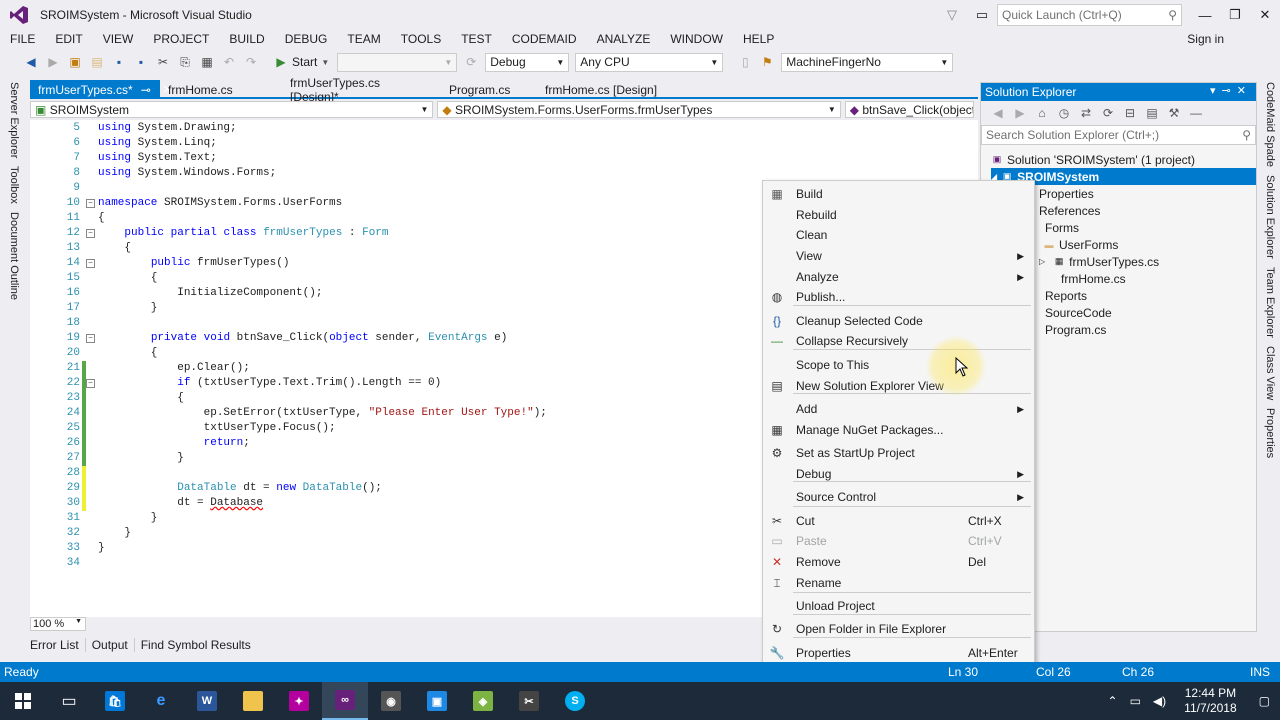 The height and width of the screenshot is (720, 1280). I want to click on context-menu-item-cut: ✂ Cut Ctrl+X, so click(898, 521).